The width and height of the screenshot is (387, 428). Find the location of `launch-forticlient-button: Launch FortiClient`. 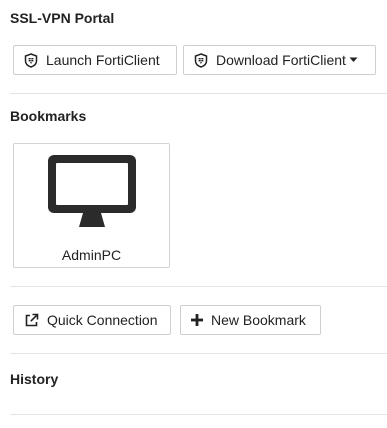

launch-forticlient-button: Launch FortiClient is located at coordinates (95, 60).